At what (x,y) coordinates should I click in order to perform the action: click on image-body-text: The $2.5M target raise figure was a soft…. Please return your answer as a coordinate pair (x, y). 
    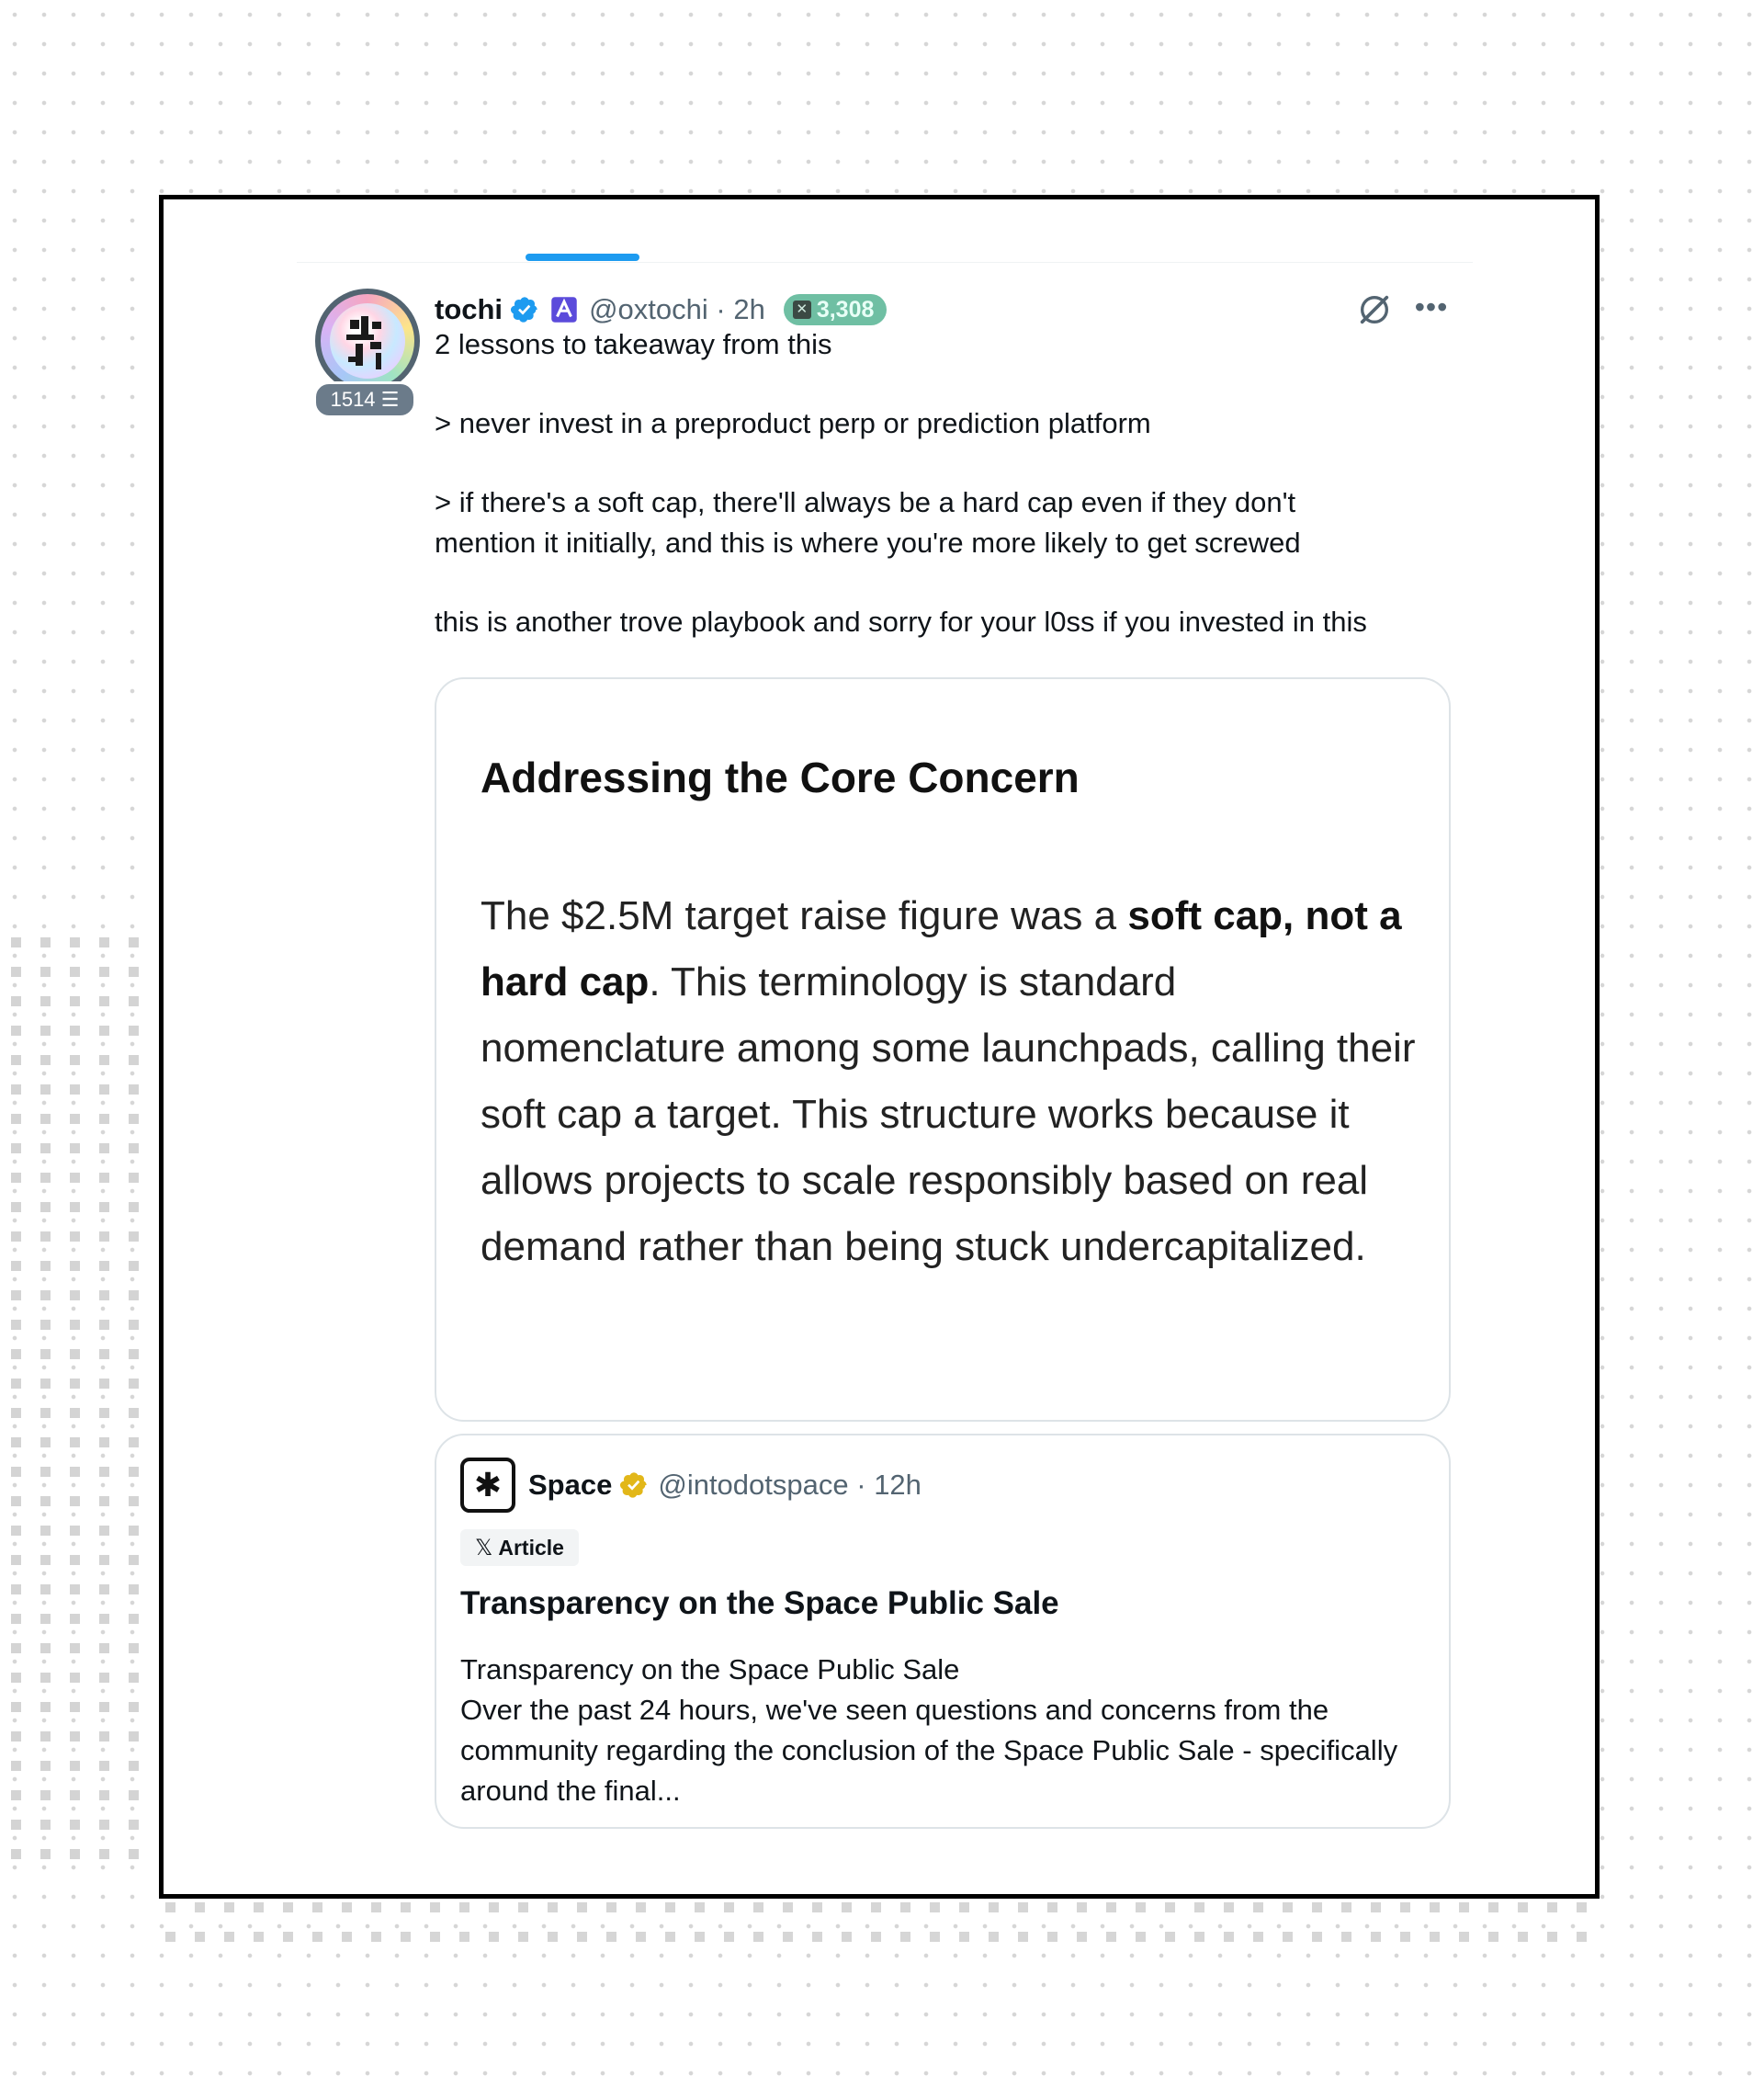
    Looking at the image, I should click on (949, 1081).